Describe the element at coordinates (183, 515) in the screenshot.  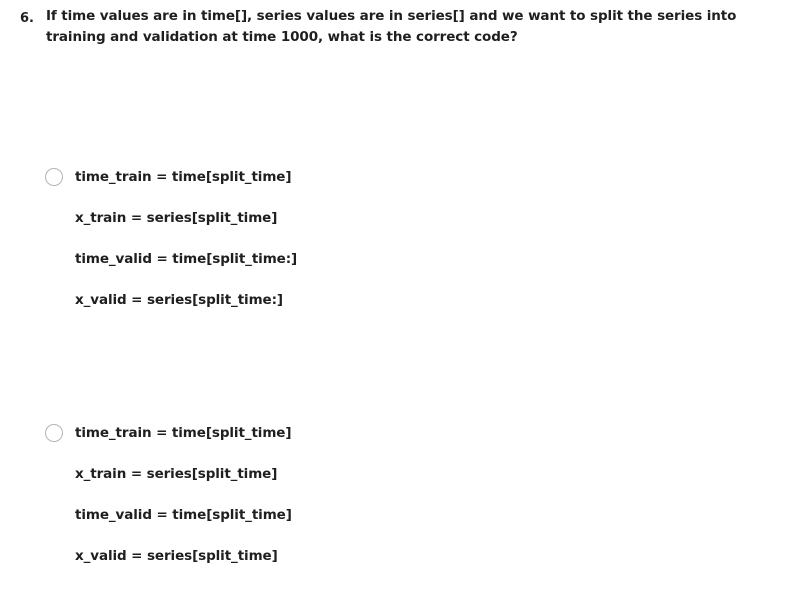
I see `option-2-line-3: time_valid = time[split_time]` at that location.